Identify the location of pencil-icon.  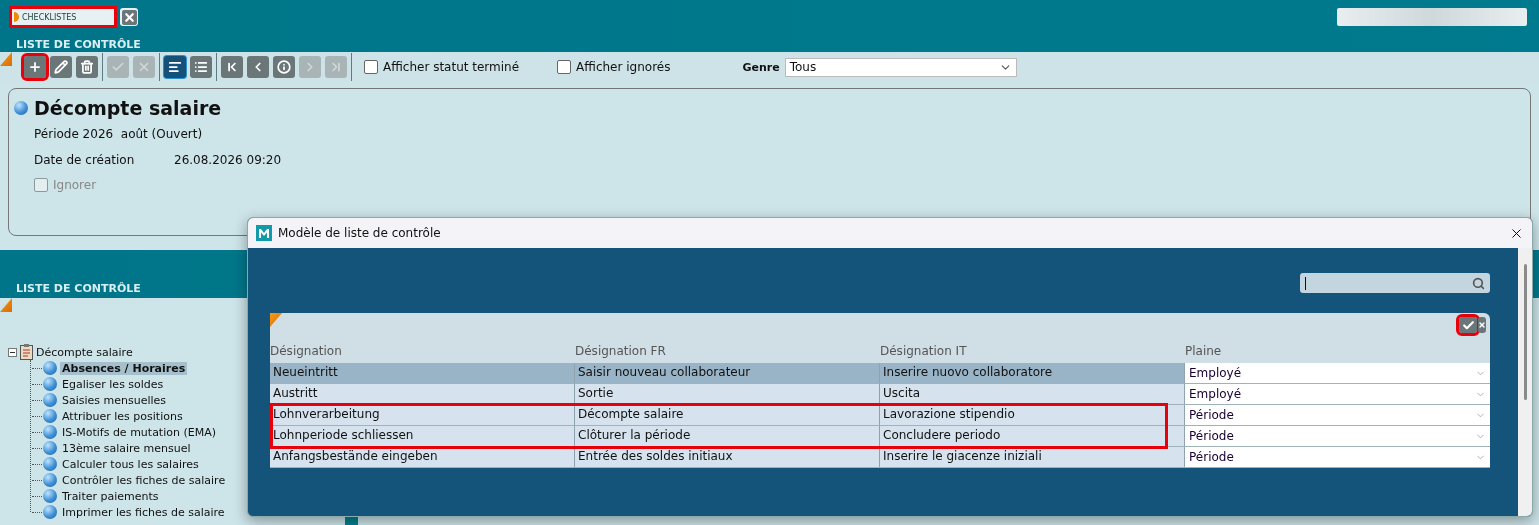
(61, 67).